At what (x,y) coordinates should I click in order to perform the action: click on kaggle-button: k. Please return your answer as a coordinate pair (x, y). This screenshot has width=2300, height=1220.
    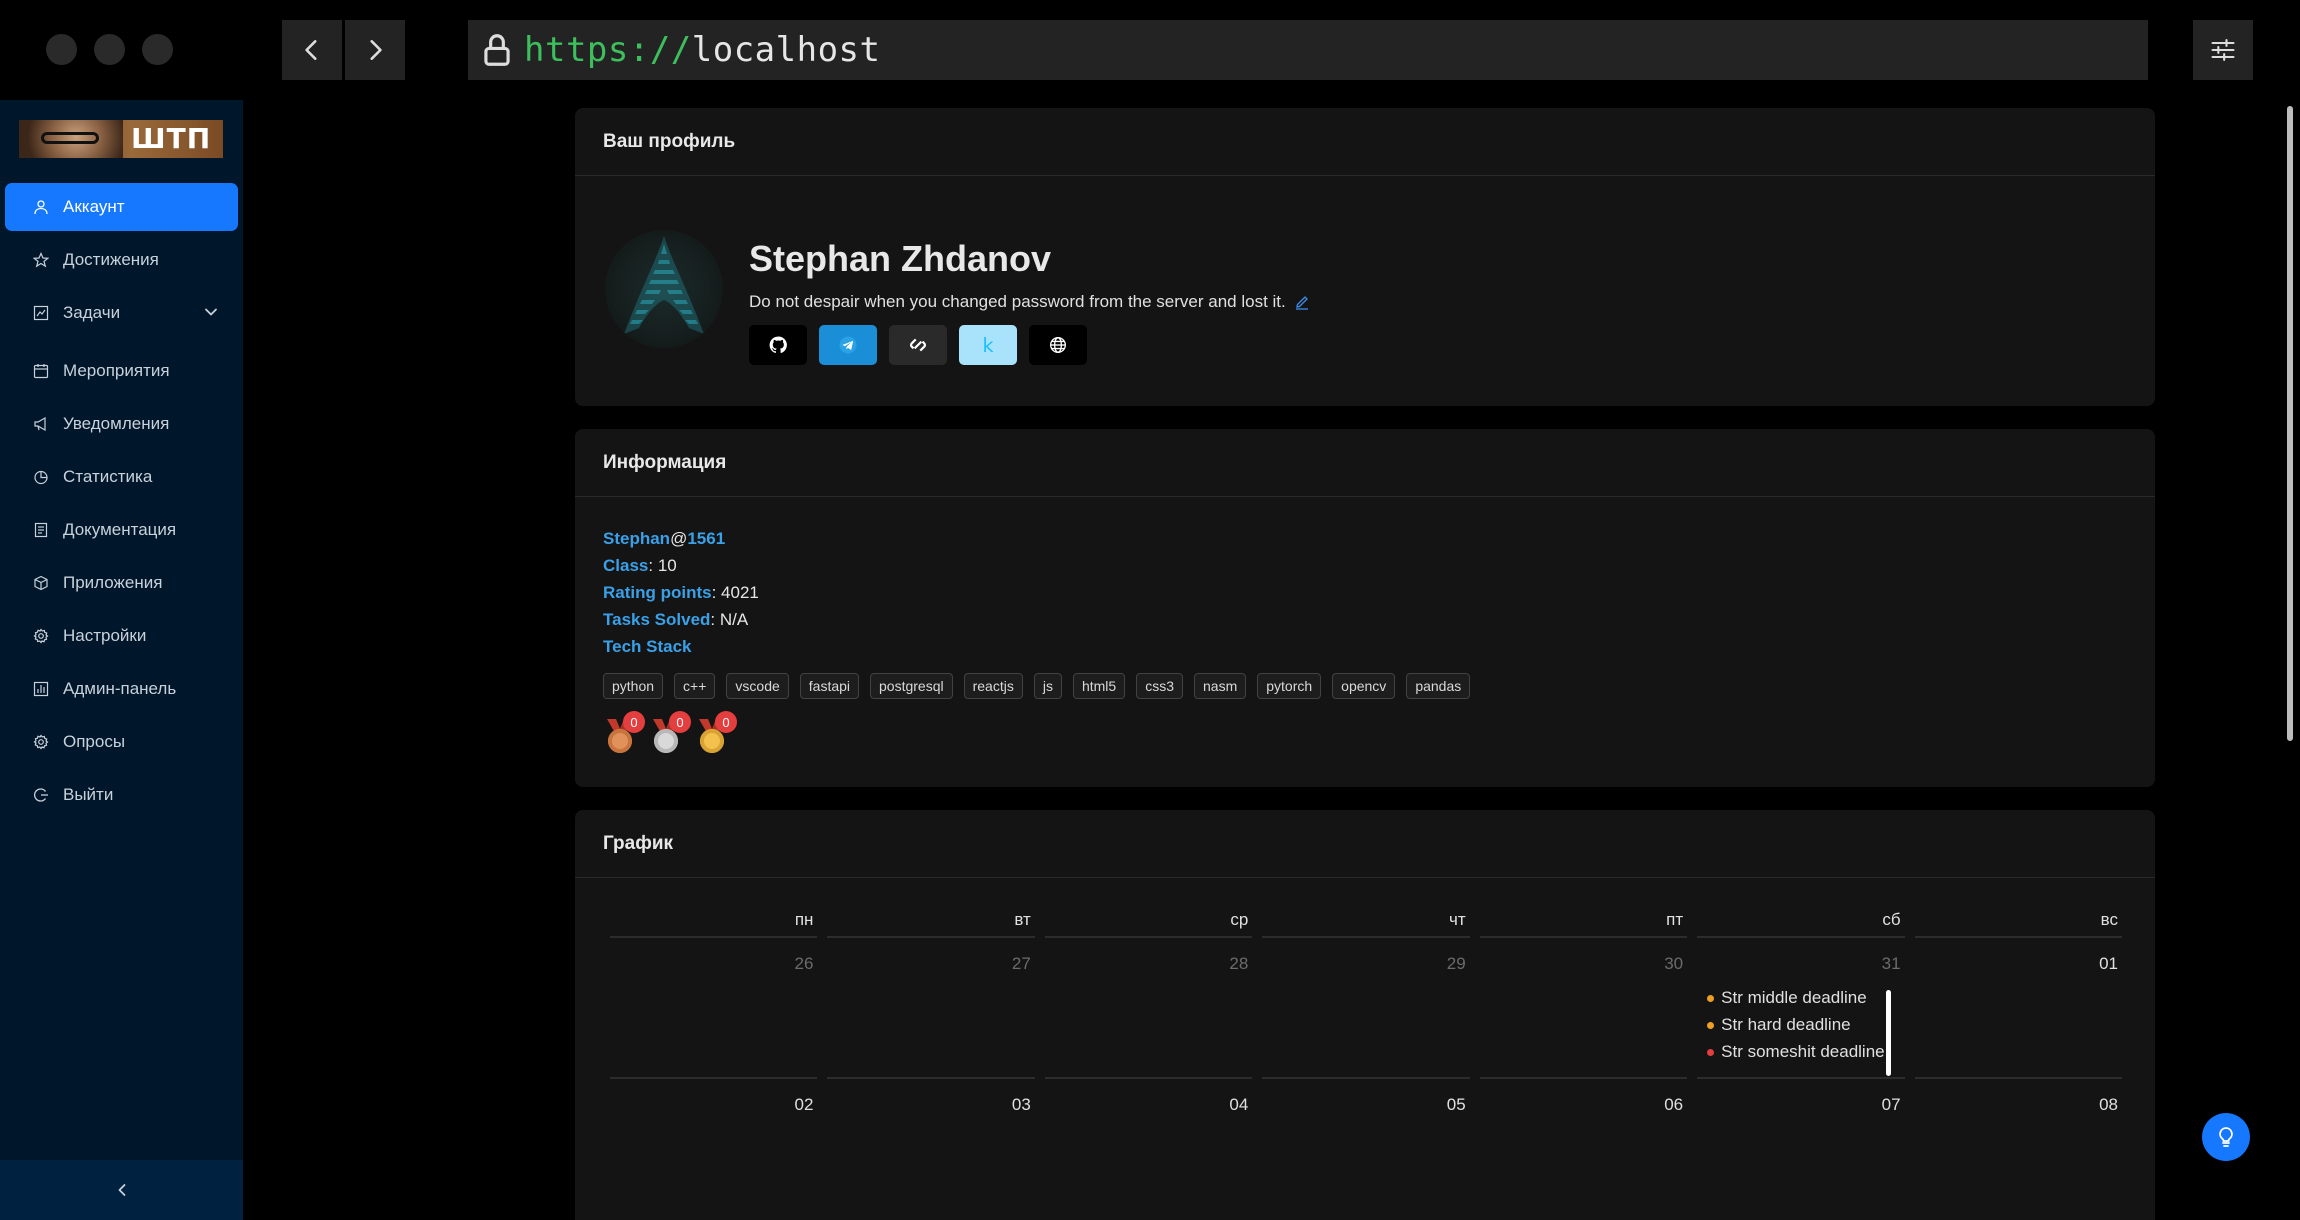
    Looking at the image, I should click on (988, 345).